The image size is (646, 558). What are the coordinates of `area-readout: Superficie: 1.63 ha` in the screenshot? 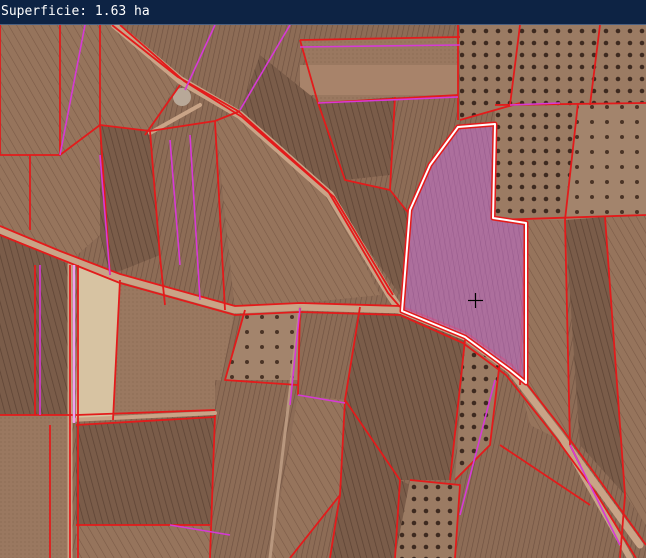 It's located at (75, 11).